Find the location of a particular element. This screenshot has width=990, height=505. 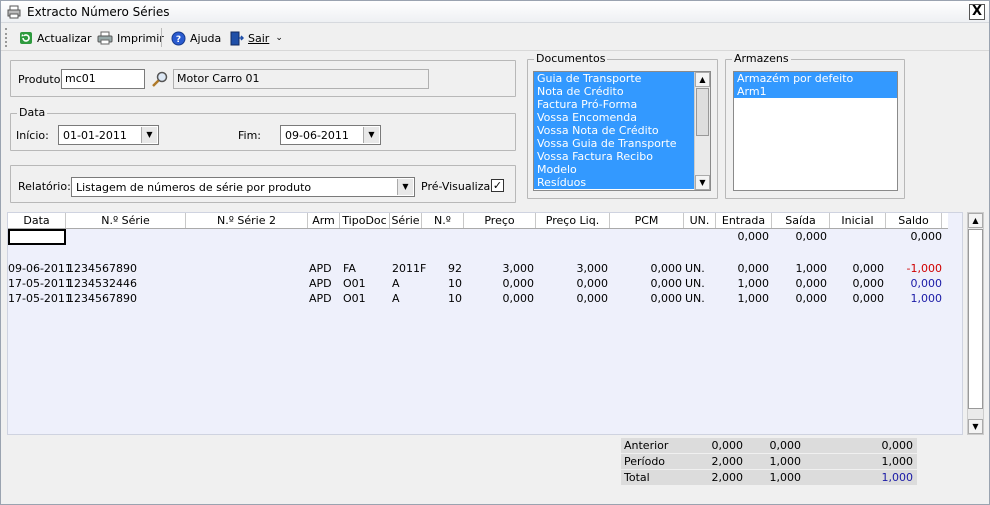

column-header: Arm is located at coordinates (324, 220).